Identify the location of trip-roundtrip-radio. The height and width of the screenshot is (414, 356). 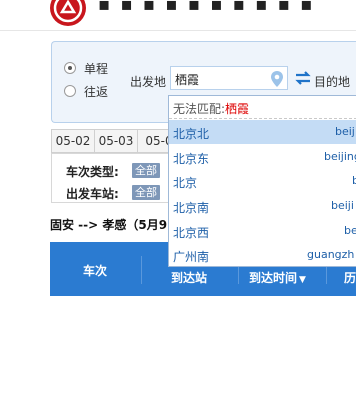
(70, 91).